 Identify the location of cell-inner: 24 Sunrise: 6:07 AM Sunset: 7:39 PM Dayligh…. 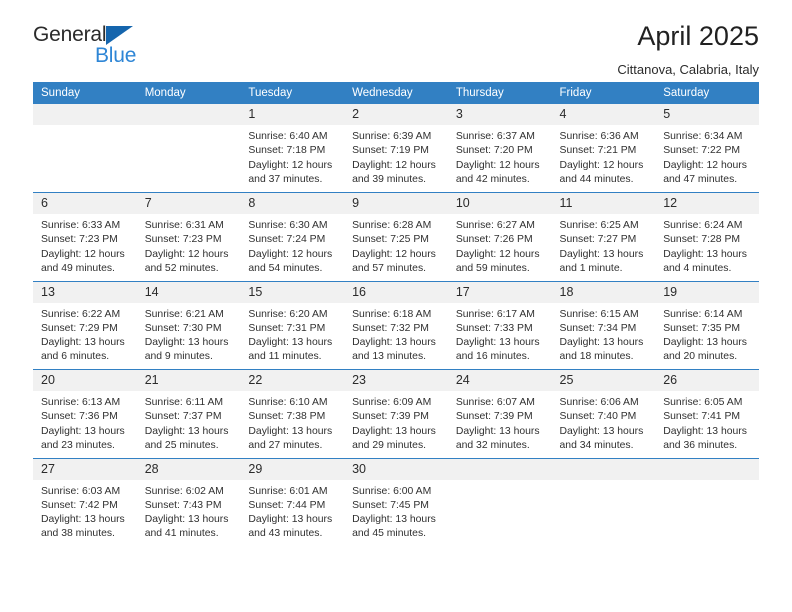
(499, 411).